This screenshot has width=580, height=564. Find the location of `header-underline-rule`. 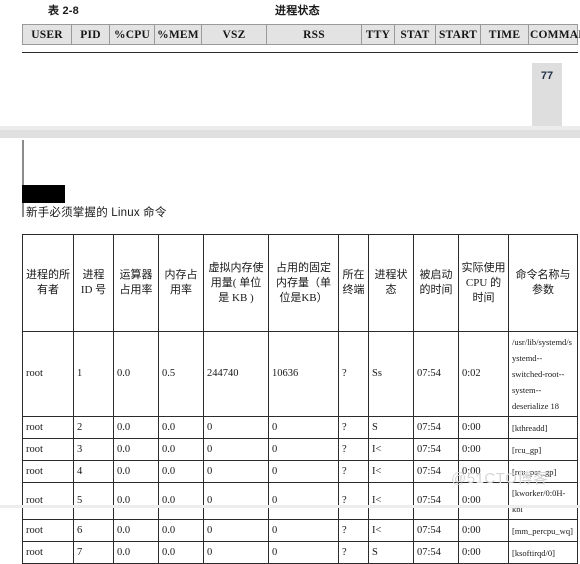

header-underline-rule is located at coordinates (300, 52).